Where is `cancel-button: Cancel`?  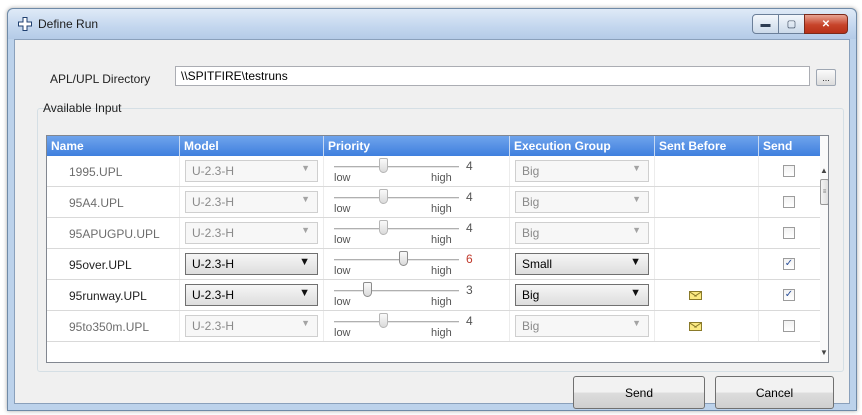 cancel-button: Cancel is located at coordinates (774, 392).